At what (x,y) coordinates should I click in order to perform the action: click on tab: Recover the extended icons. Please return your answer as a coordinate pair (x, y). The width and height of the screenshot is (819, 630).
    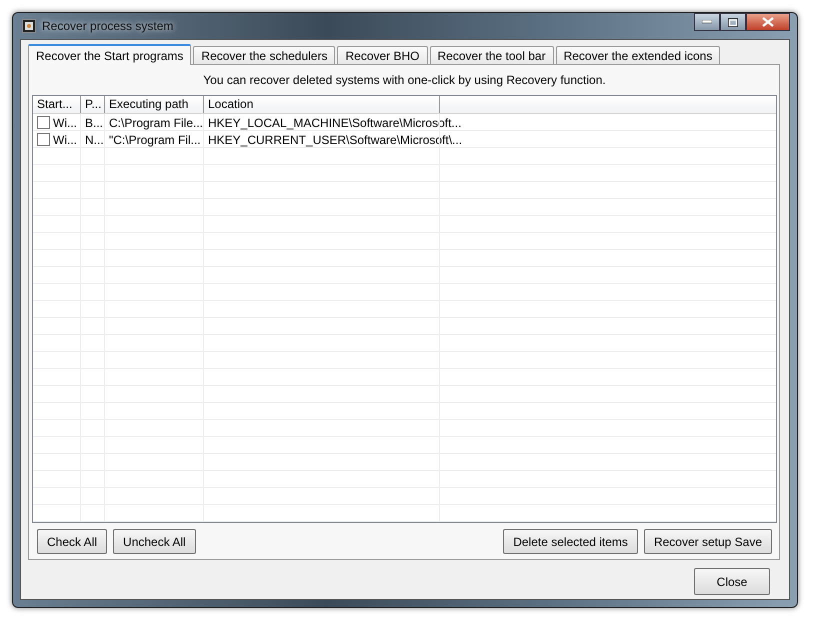
    Looking at the image, I should click on (638, 55).